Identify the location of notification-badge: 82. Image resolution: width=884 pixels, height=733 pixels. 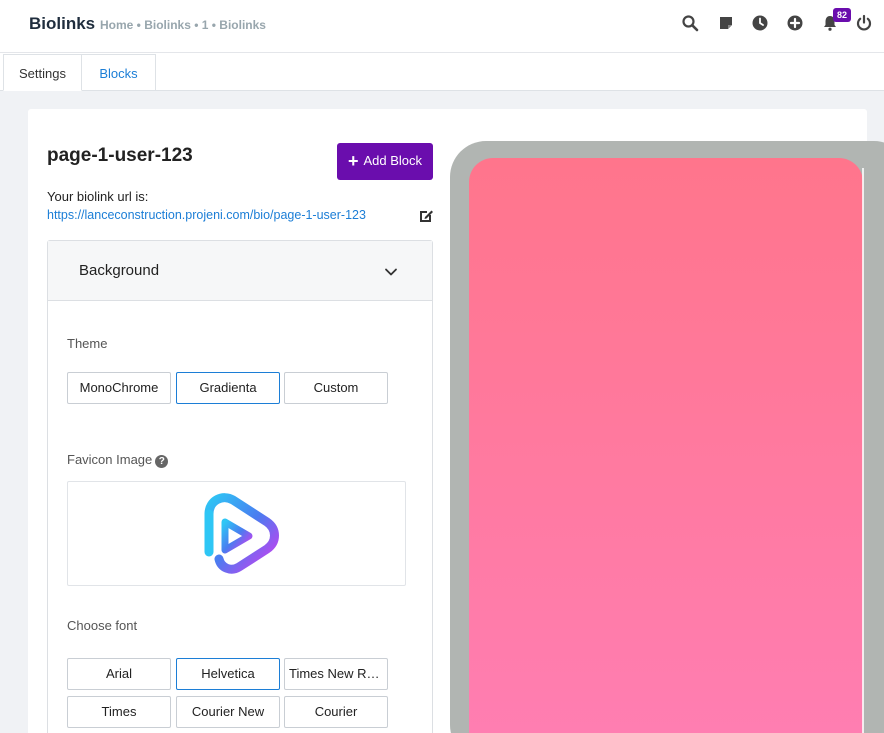
(842, 15).